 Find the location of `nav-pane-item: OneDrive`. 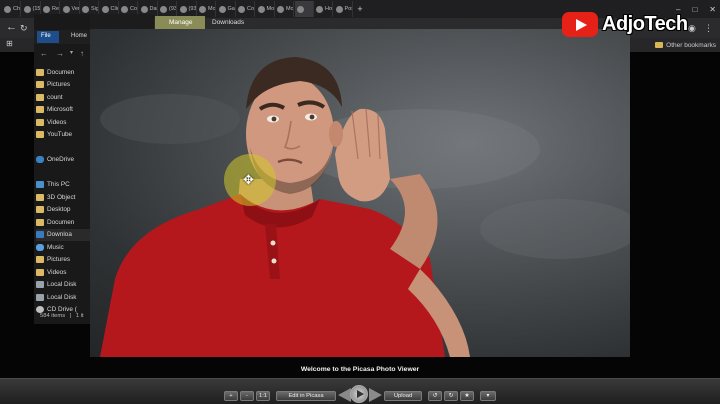

nav-pane-item: OneDrive is located at coordinates (65, 160).